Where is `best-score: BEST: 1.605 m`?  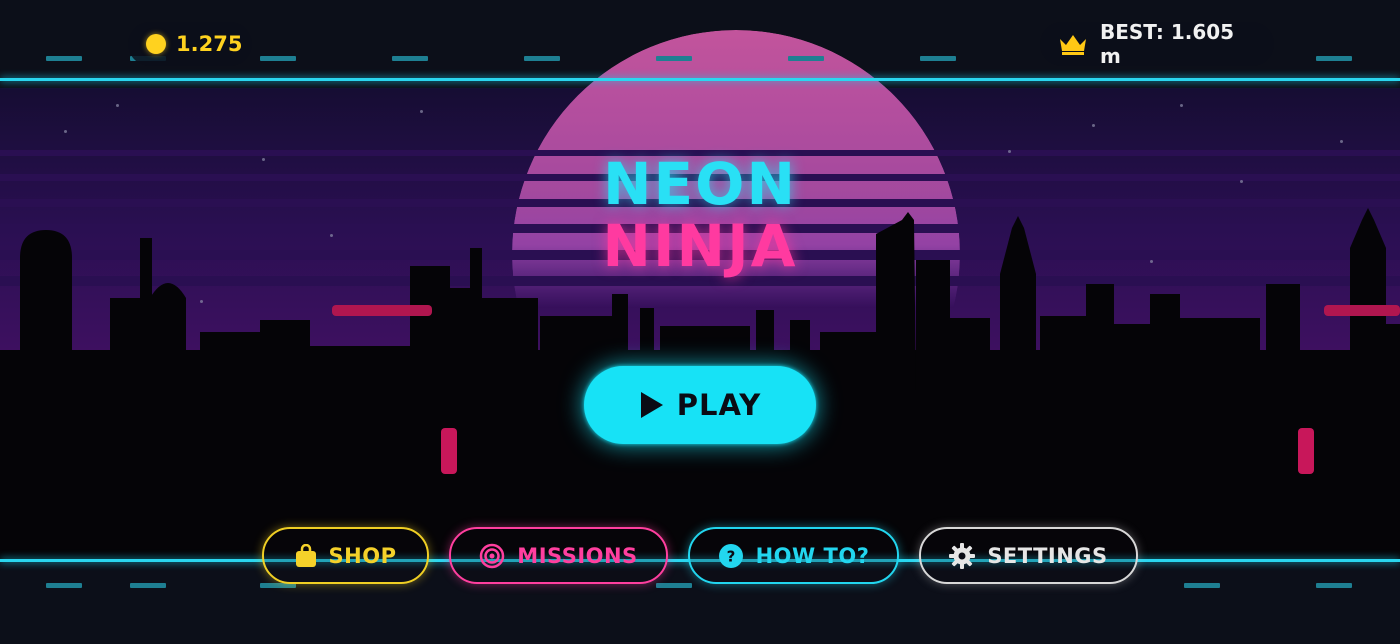 best-score: BEST: 1.605 m is located at coordinates (1157, 44).